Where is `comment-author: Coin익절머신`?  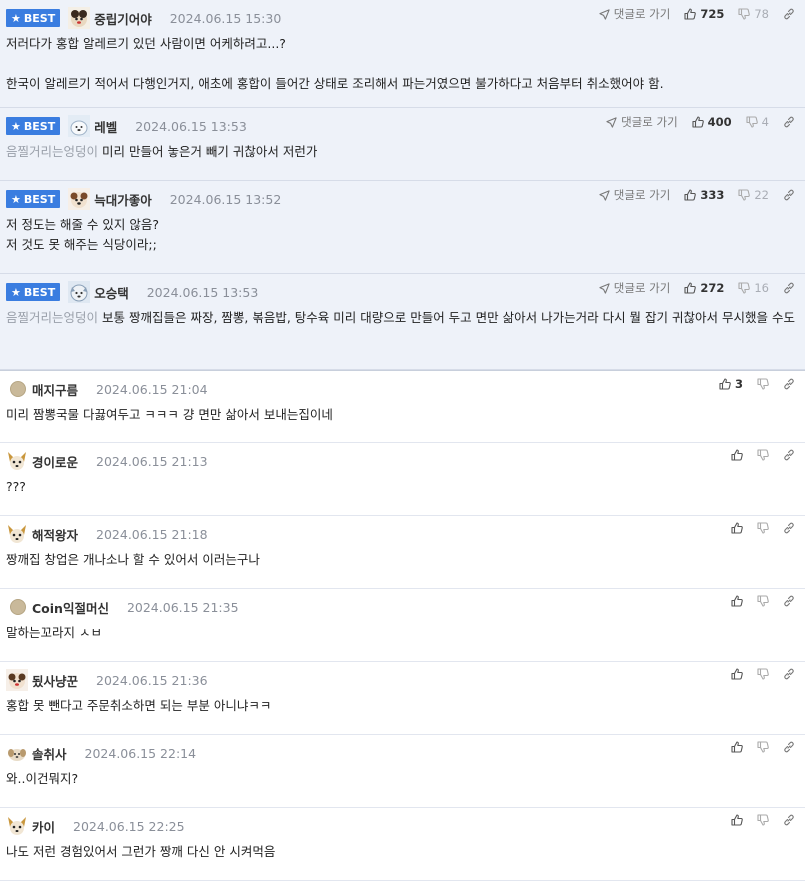
comment-author: Coin익절머신 is located at coordinates (70, 607).